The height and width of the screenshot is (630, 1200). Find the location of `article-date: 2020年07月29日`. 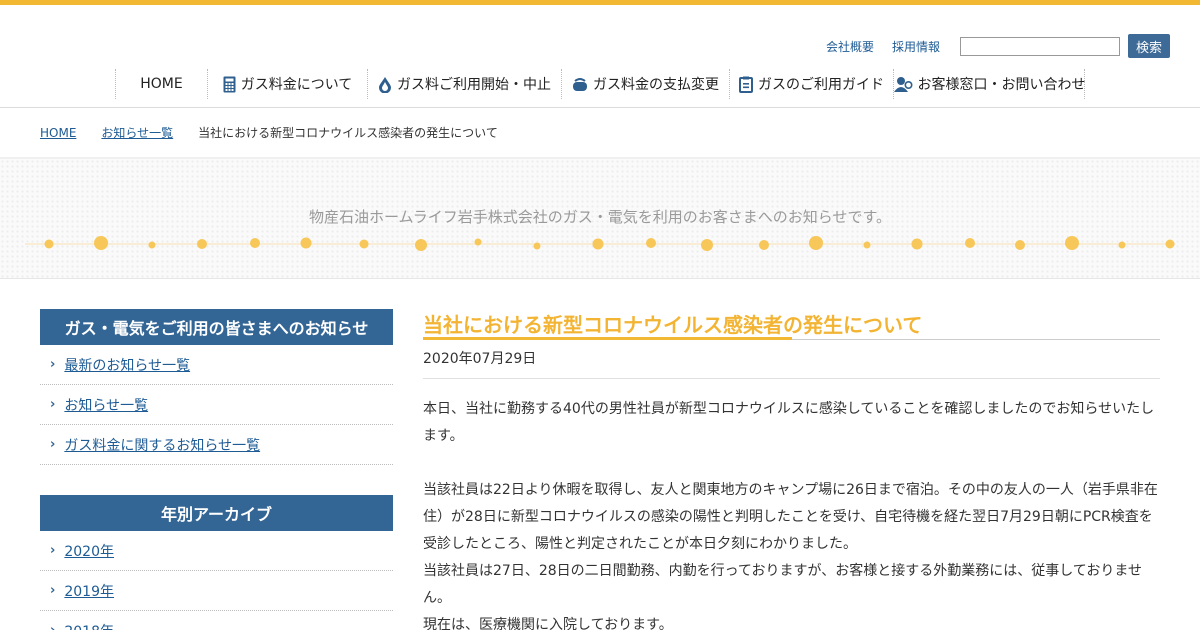

article-date: 2020年07月29日 is located at coordinates (791, 359).